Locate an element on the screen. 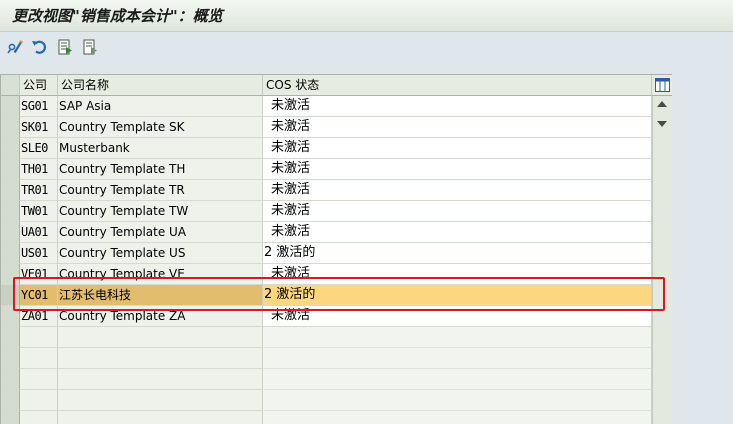 The height and width of the screenshot is (424, 733). company-code-cell: ZA01 is located at coordinates (39, 316).